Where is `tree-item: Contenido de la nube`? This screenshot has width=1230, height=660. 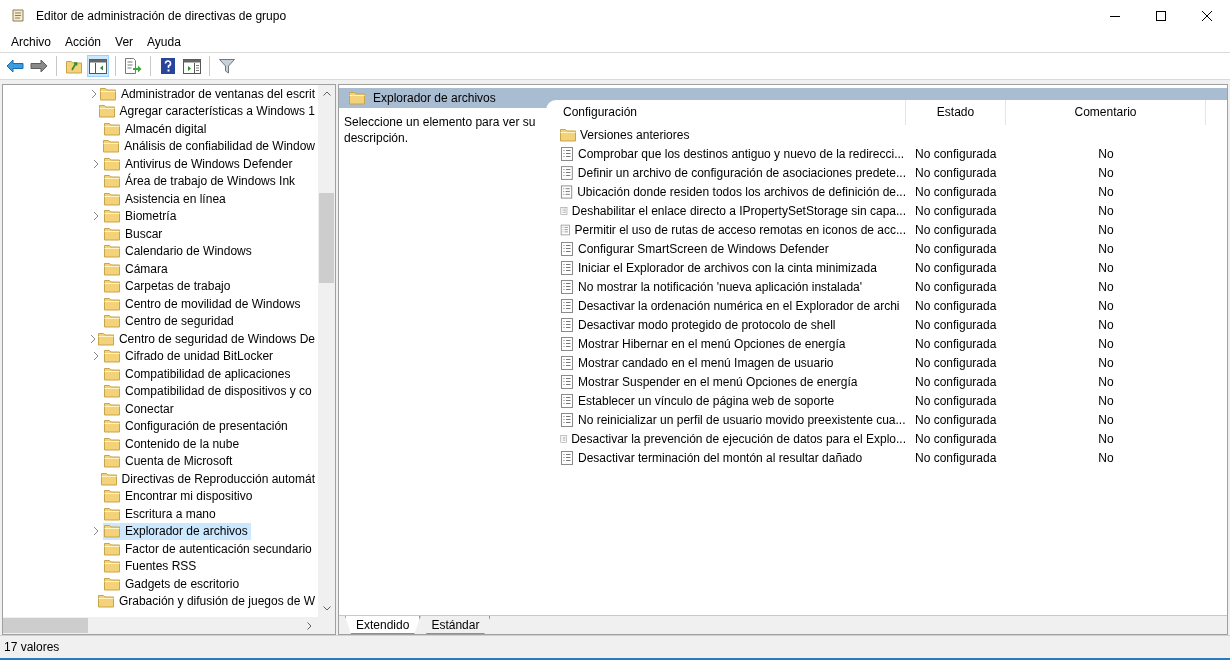 tree-item: Contenido de la nube is located at coordinates (173, 444).